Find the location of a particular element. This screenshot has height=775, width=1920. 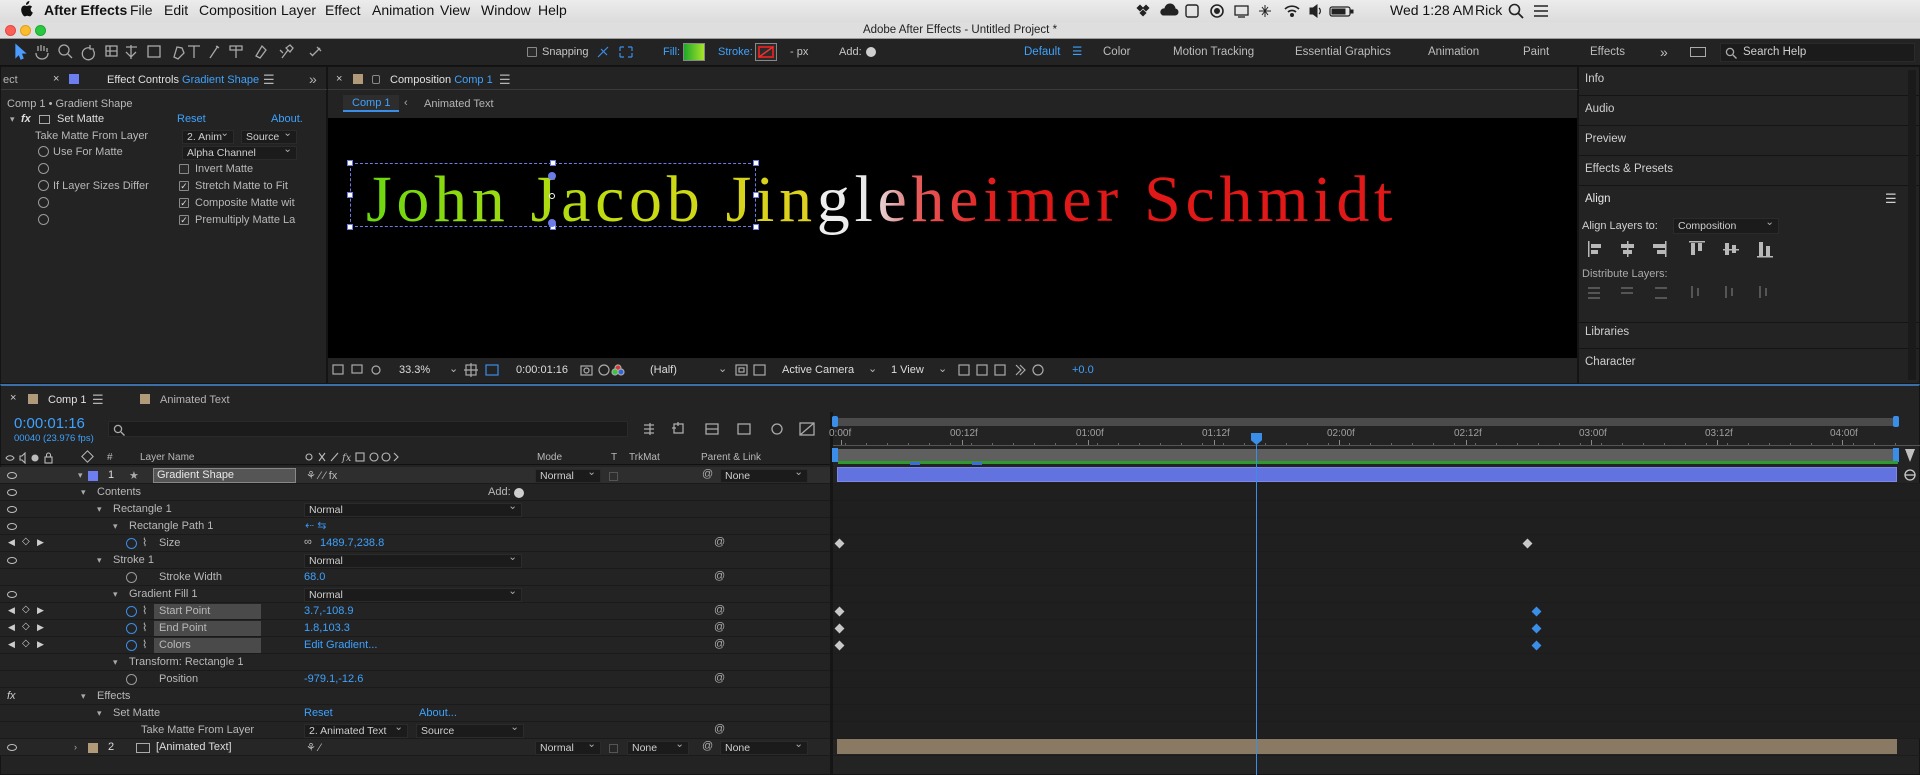

panel-overflow-icon: » is located at coordinates (313, 79).